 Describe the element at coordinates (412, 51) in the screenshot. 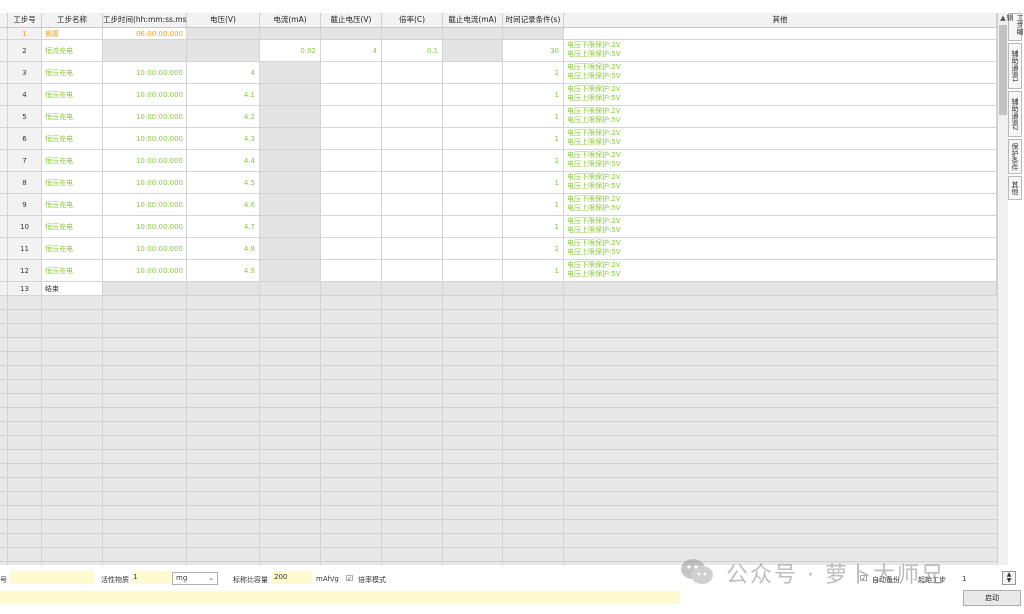

I see `cell-rate: 0.1` at that location.